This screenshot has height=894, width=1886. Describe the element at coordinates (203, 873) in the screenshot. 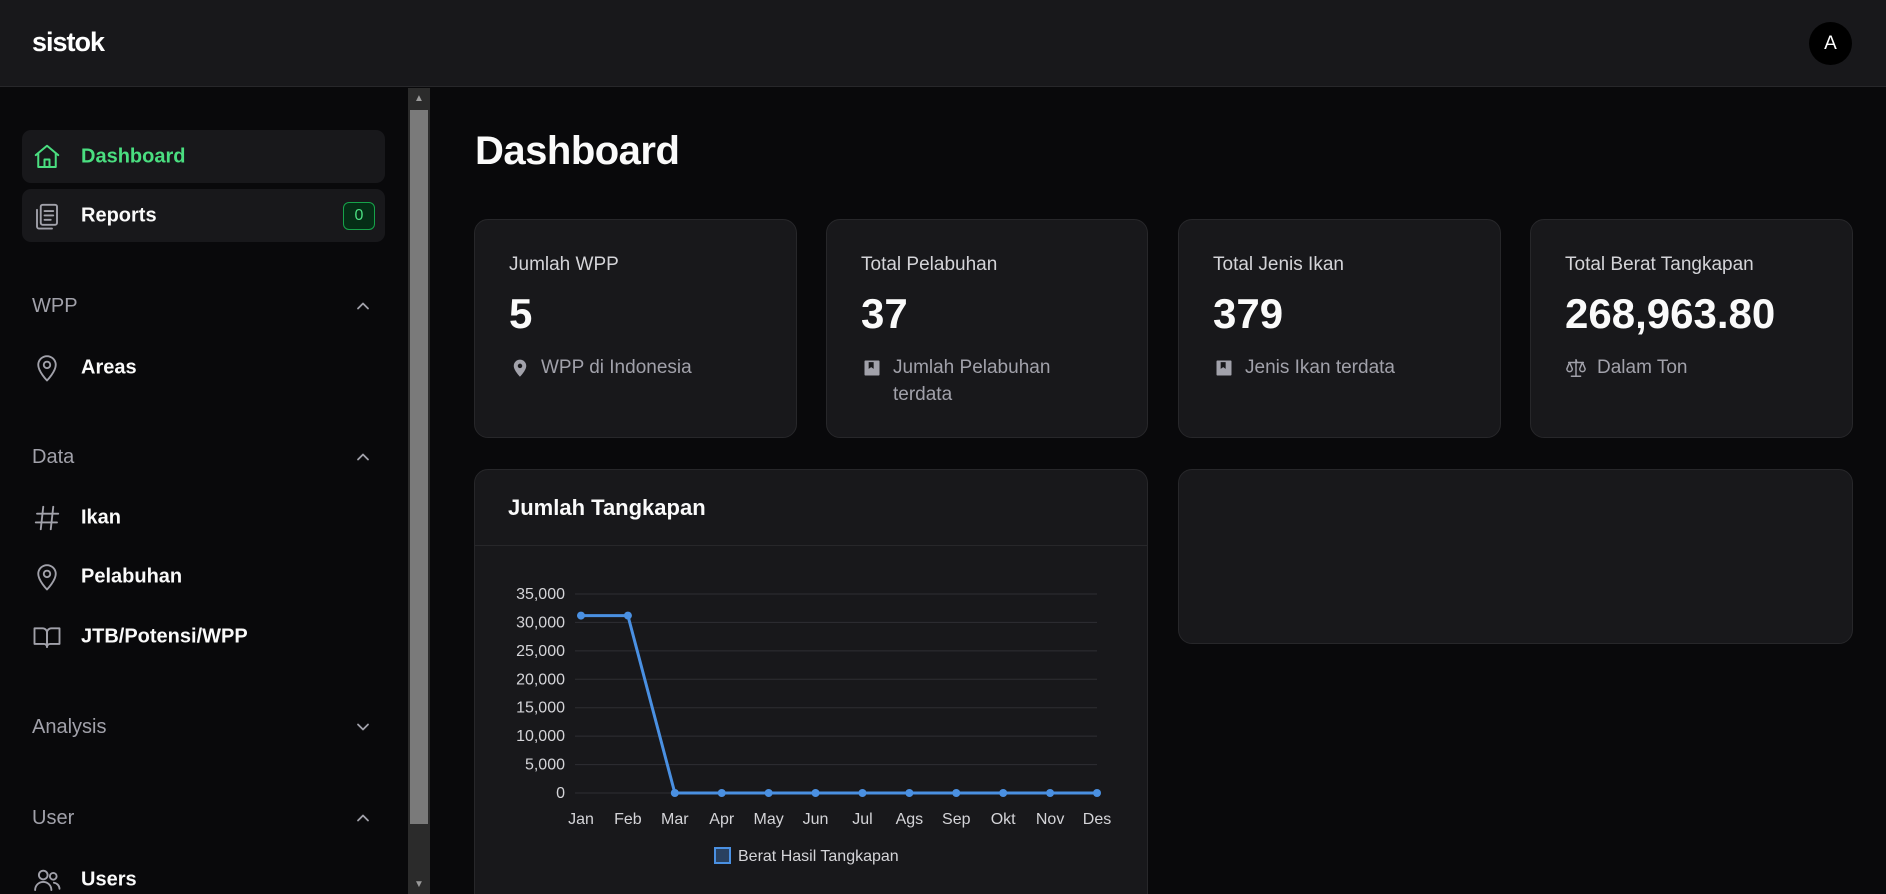

I see `sidebar-item-users: Users` at that location.